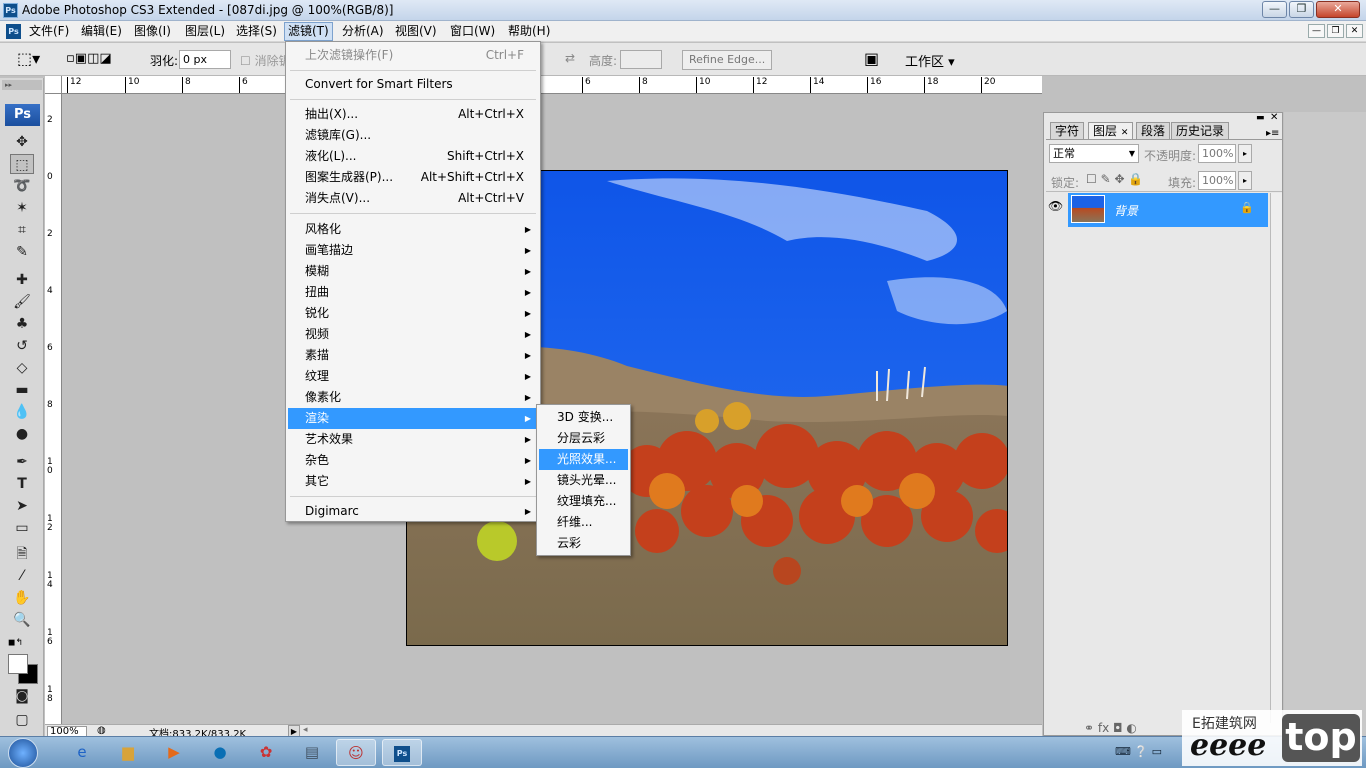  I want to click on path-selection-icon: ➤, so click(22, 506).